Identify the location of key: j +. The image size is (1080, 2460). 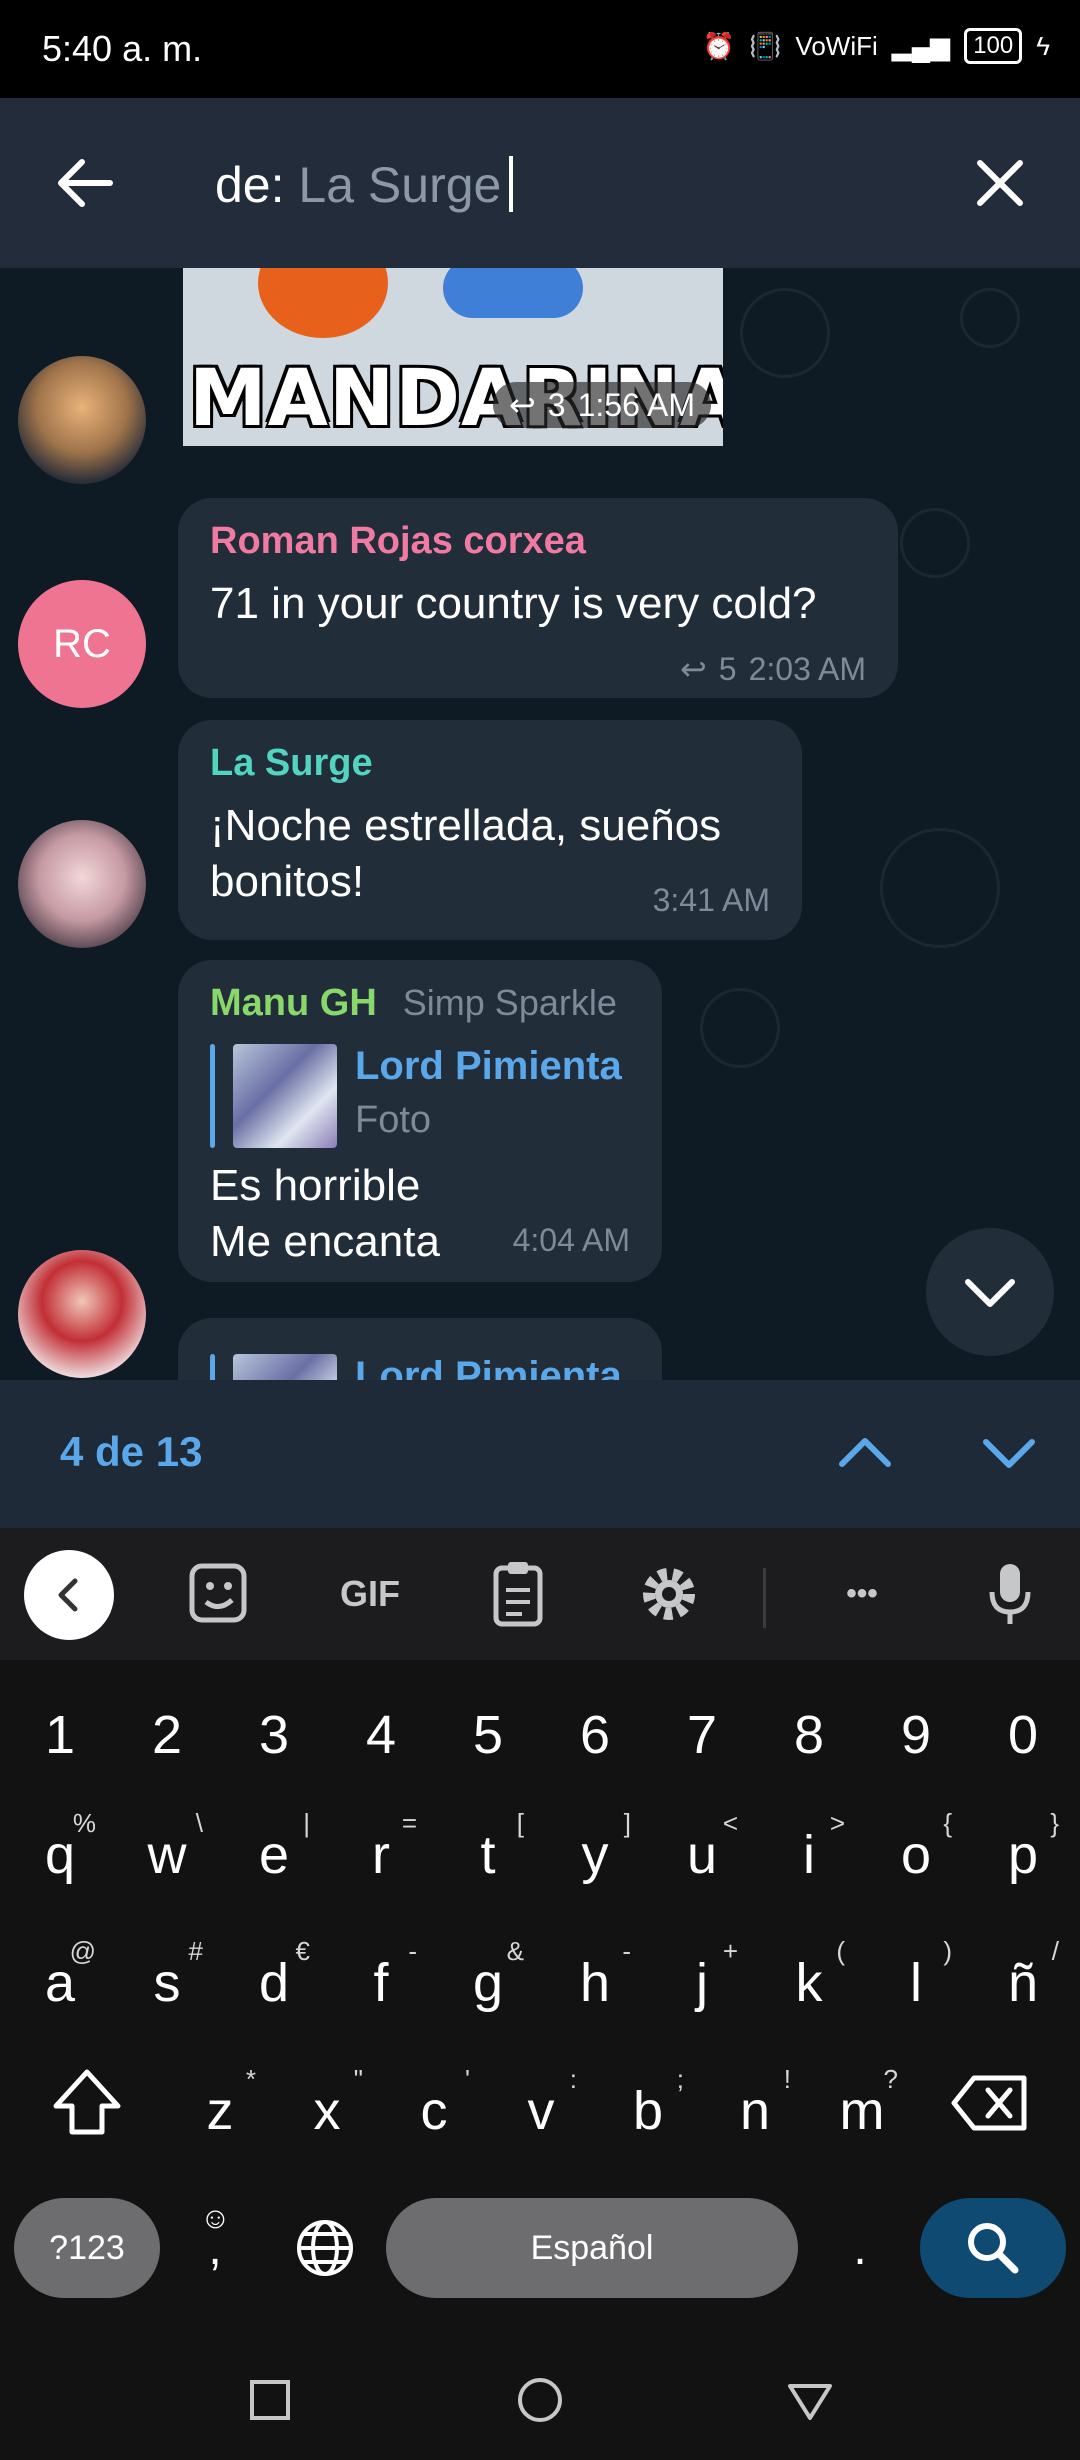
(702, 1983).